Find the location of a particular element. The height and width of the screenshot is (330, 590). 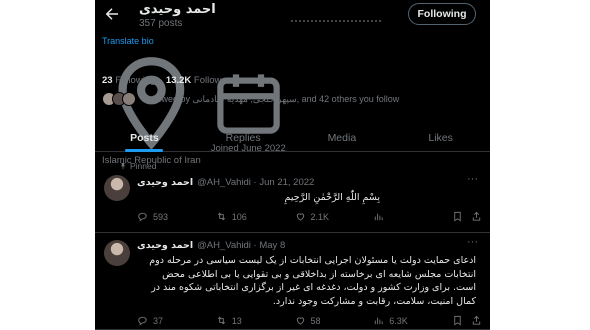

tab-likes: Likes is located at coordinates (440, 137).